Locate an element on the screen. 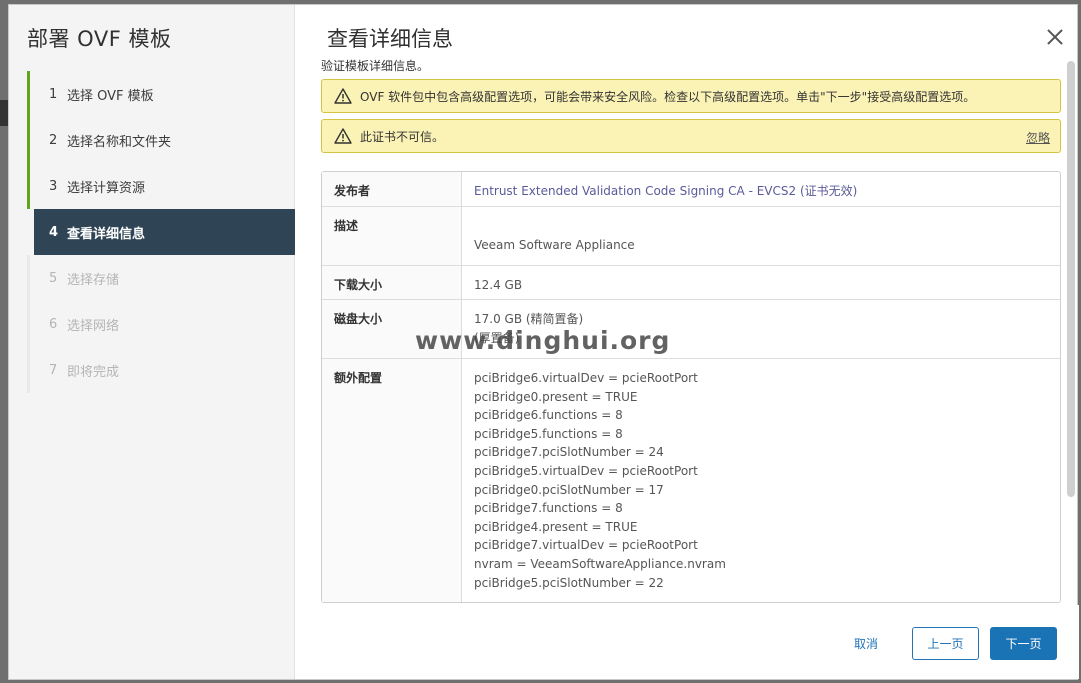  wizard-footer: 取消 上一页 下一页 is located at coordinates (687, 642).